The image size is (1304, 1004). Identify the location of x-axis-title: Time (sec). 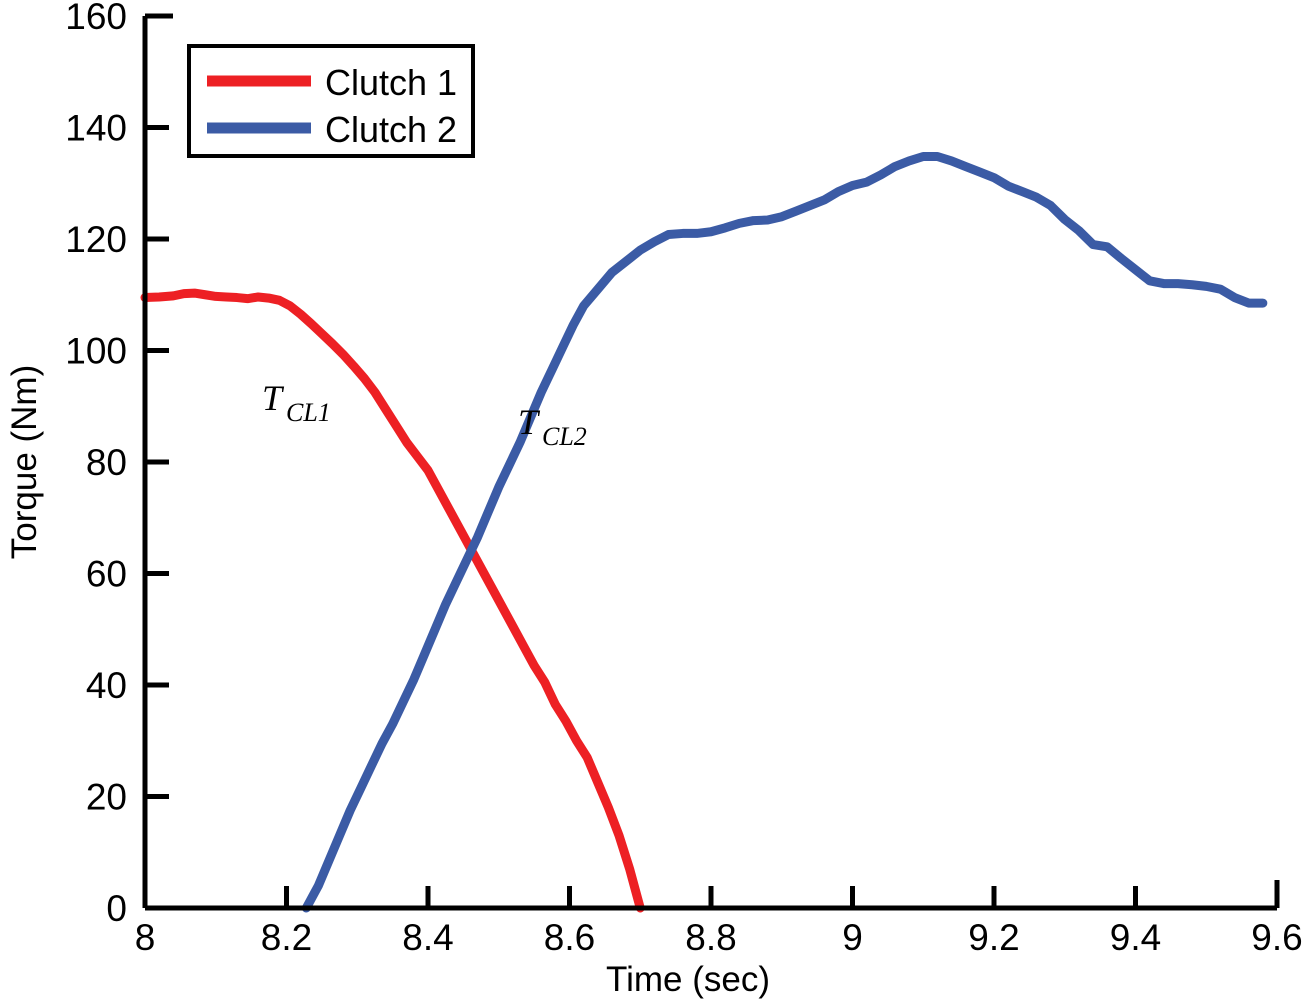
(688, 979).